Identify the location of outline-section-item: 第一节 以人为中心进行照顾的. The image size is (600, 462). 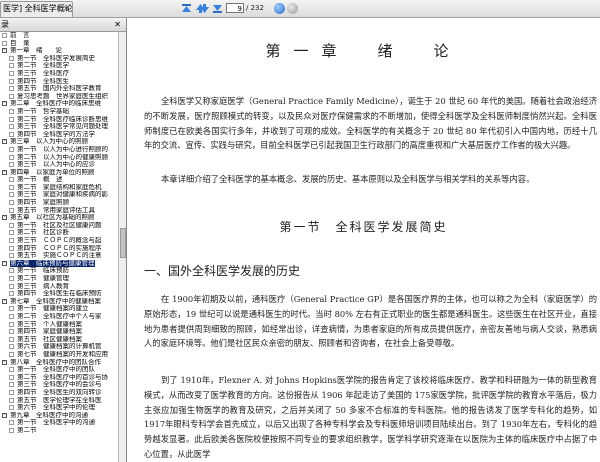
(59, 150).